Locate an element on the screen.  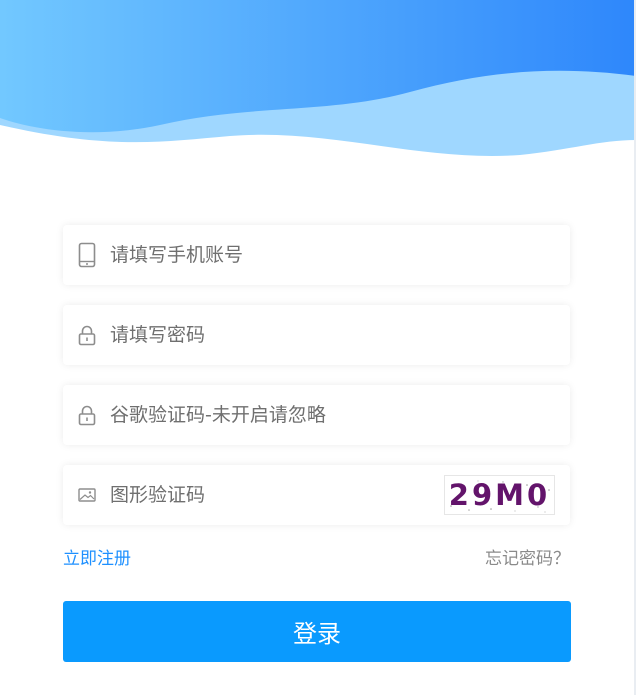
forgot-password-link: 忘记密码？ is located at coordinates (527, 556).